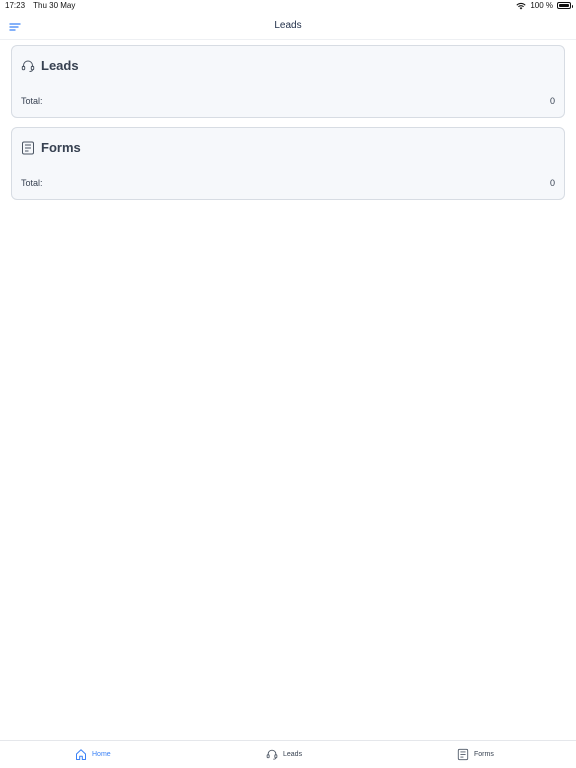  I want to click on nav-bar: Leads, so click(288, 26).